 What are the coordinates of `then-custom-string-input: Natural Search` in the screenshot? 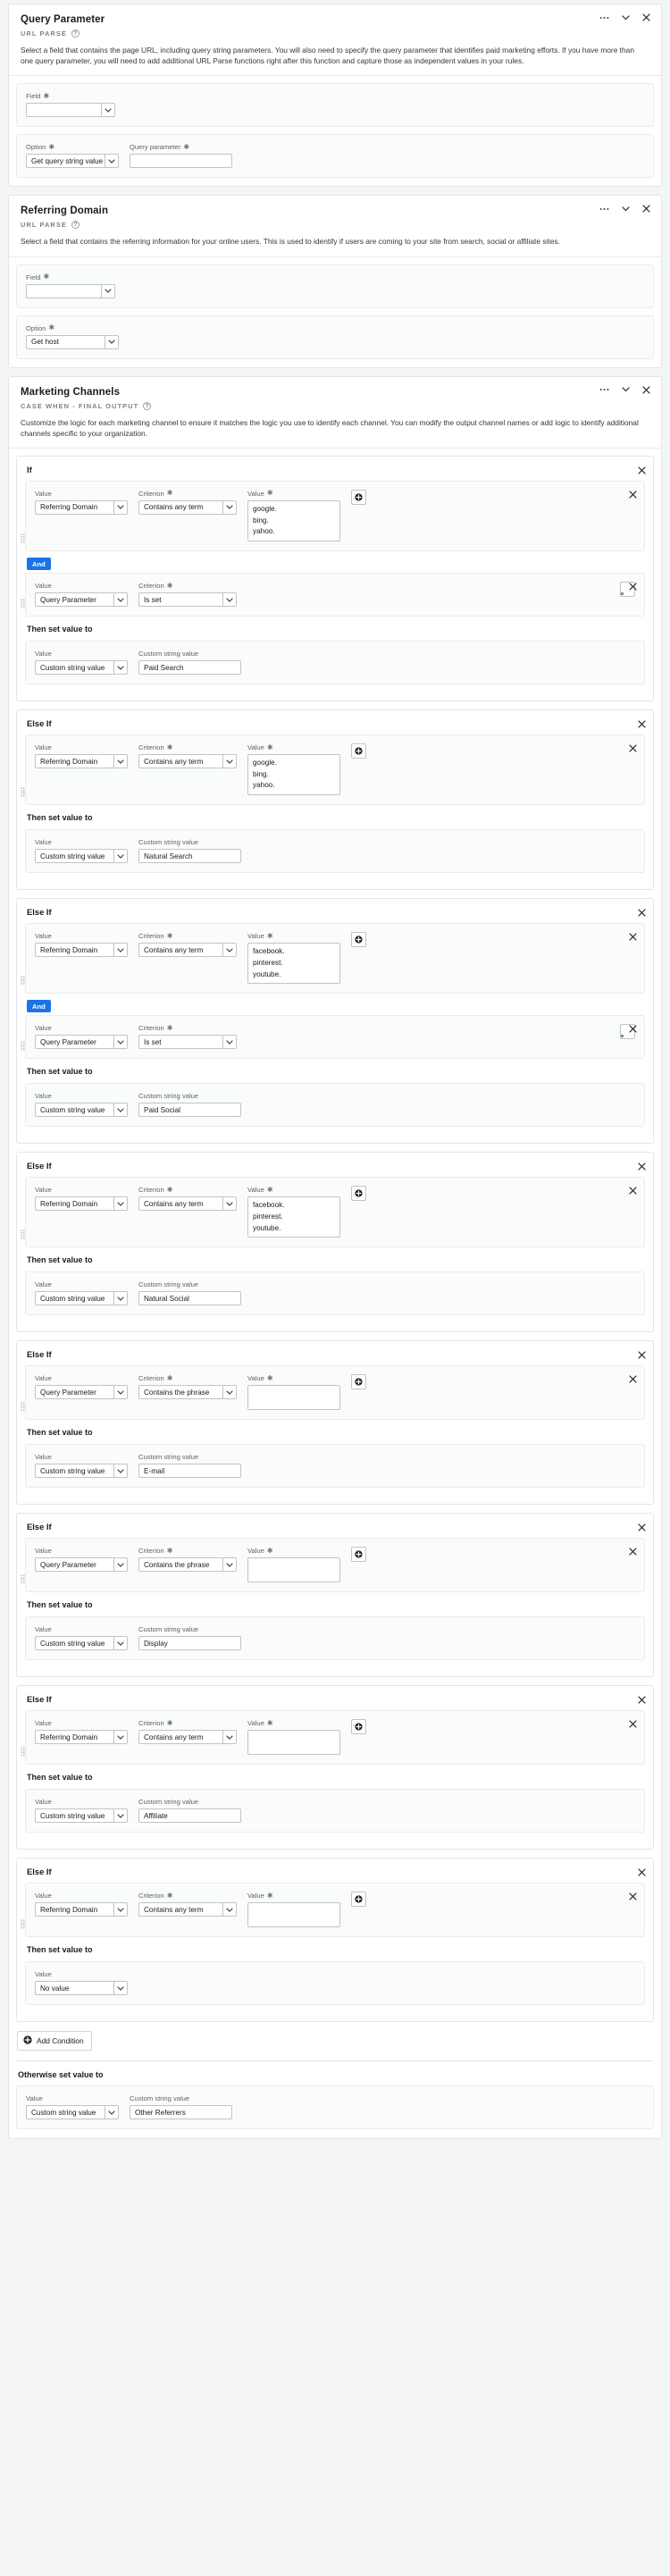 It's located at (189, 856).